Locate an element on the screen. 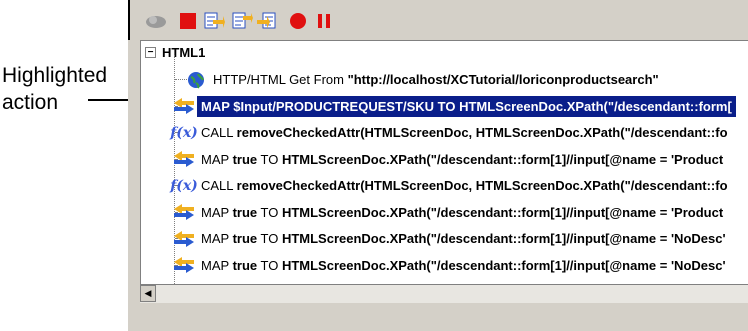  scroll-left-arrow-icon: ◀ is located at coordinates (148, 293).